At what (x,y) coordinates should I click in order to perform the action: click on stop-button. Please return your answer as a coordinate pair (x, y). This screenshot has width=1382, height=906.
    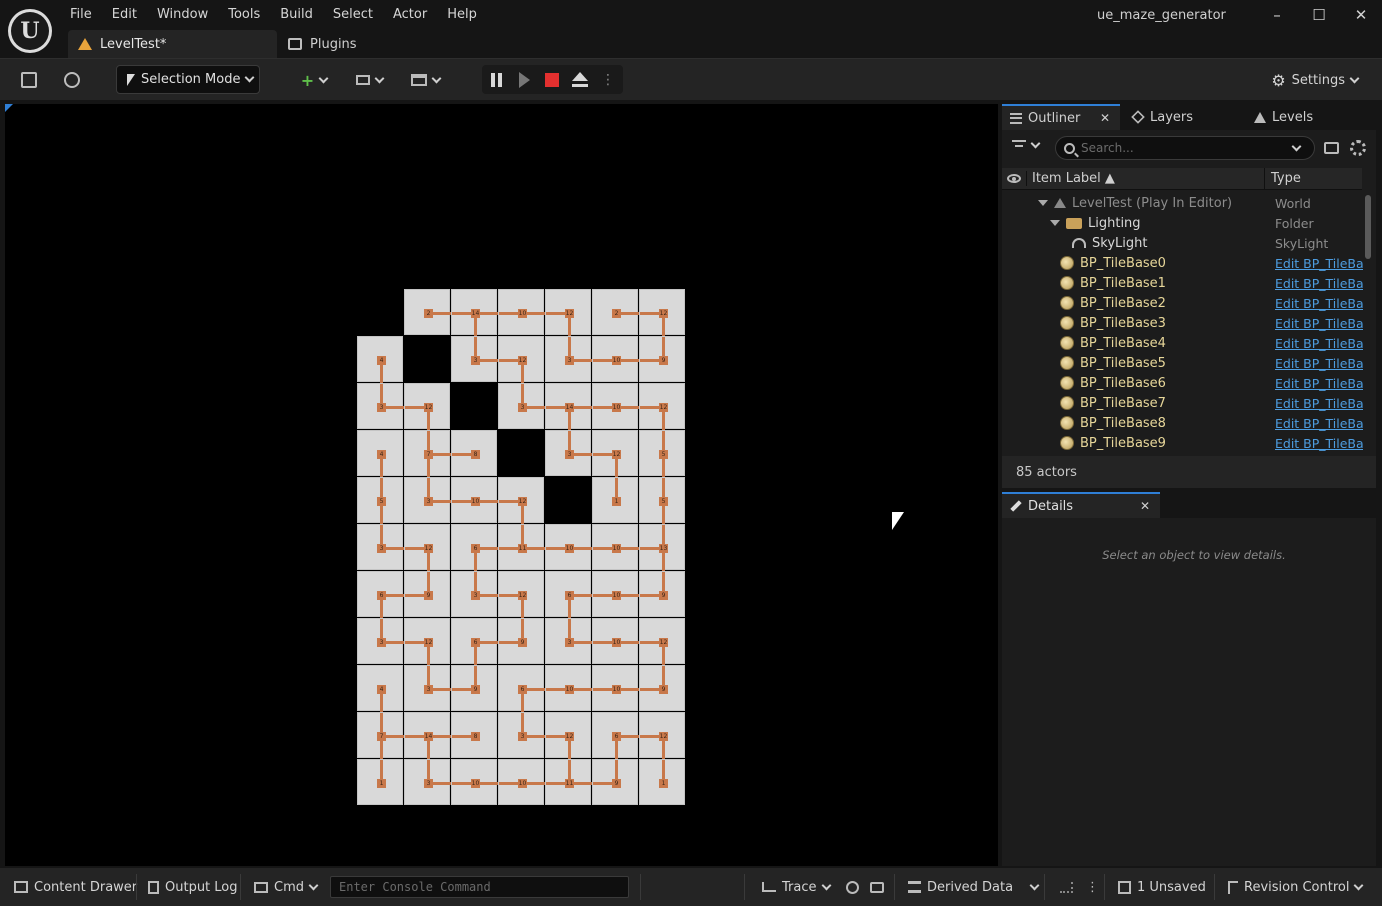
    Looking at the image, I should click on (552, 79).